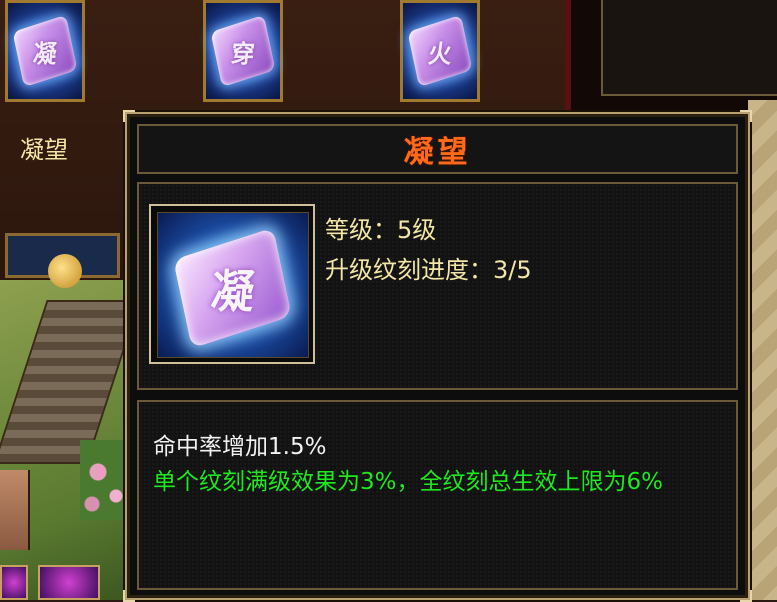 The width and height of the screenshot is (777, 602). What do you see at coordinates (232, 288) in the screenshot?
I see `rune-gem-icon: 凝` at bounding box center [232, 288].